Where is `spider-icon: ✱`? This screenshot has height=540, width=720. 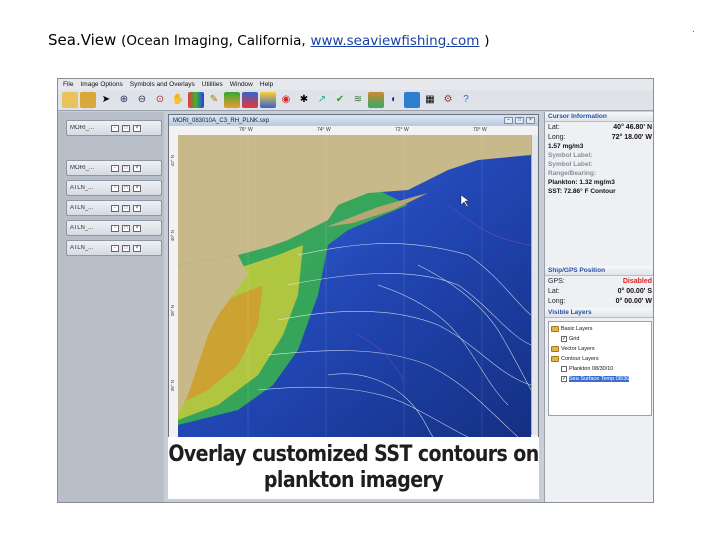 spider-icon: ✱ is located at coordinates (304, 100).